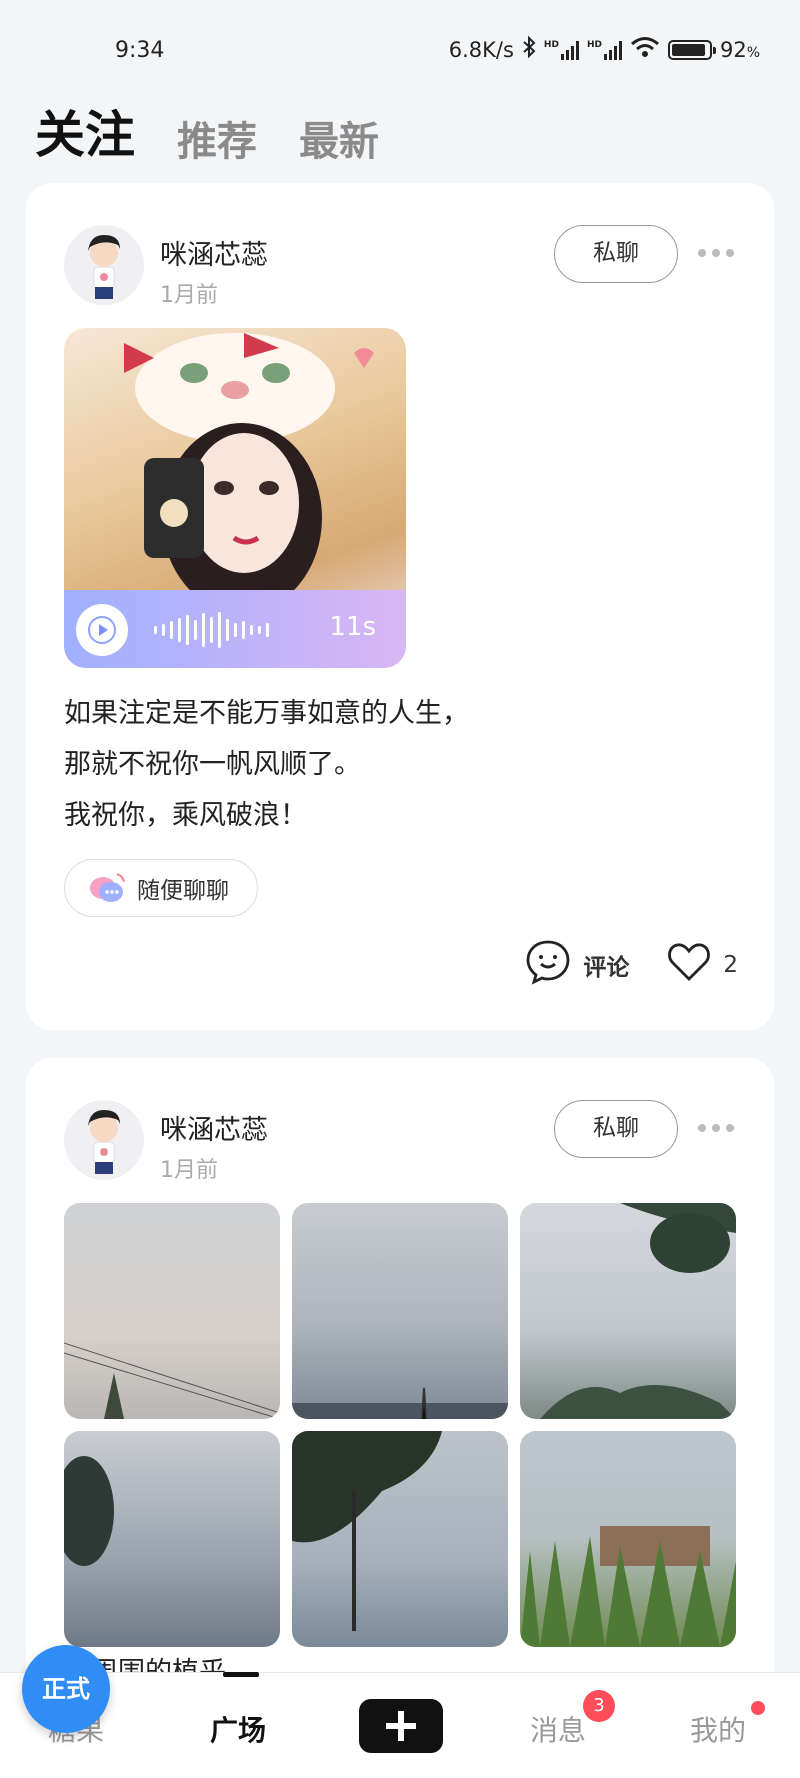 The width and height of the screenshot is (800, 1778). What do you see at coordinates (599, 1706) in the screenshot?
I see `message-badge: 3` at bounding box center [599, 1706].